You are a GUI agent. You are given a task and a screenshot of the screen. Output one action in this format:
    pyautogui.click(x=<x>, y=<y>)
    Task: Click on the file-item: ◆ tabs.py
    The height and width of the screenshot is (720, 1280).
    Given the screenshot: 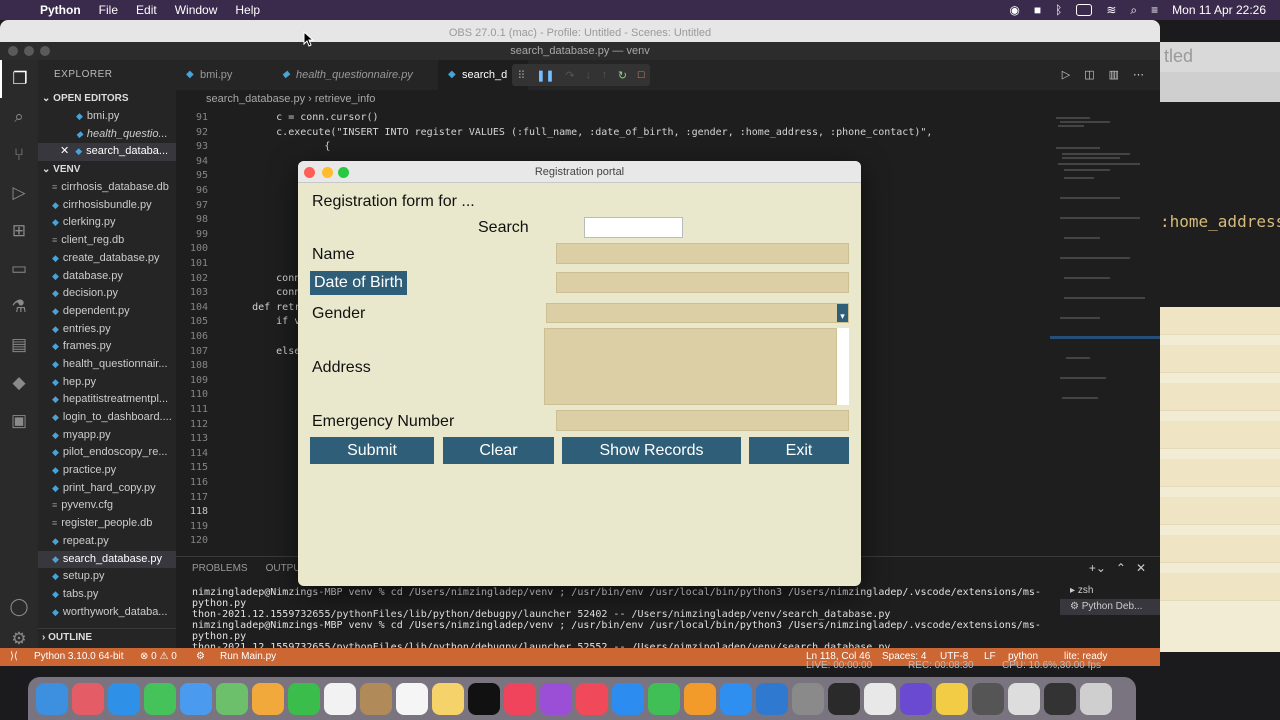 What is the action you would take?
    pyautogui.click(x=107, y=595)
    